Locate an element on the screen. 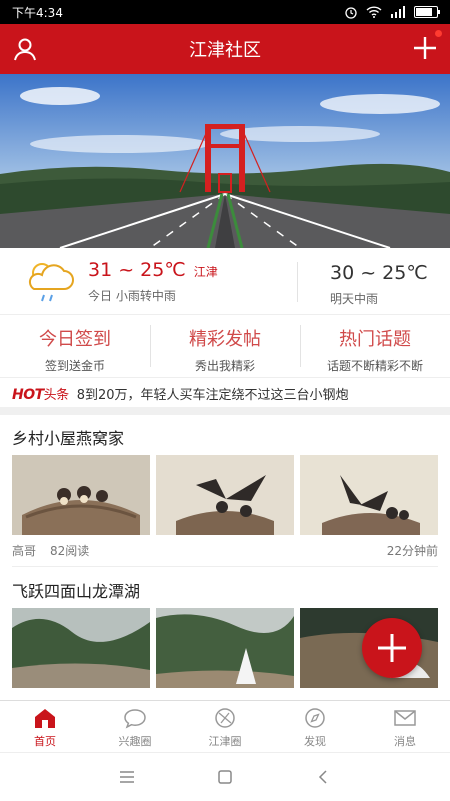  today-temperature: 31 ~ 25℃ is located at coordinates (137, 269).